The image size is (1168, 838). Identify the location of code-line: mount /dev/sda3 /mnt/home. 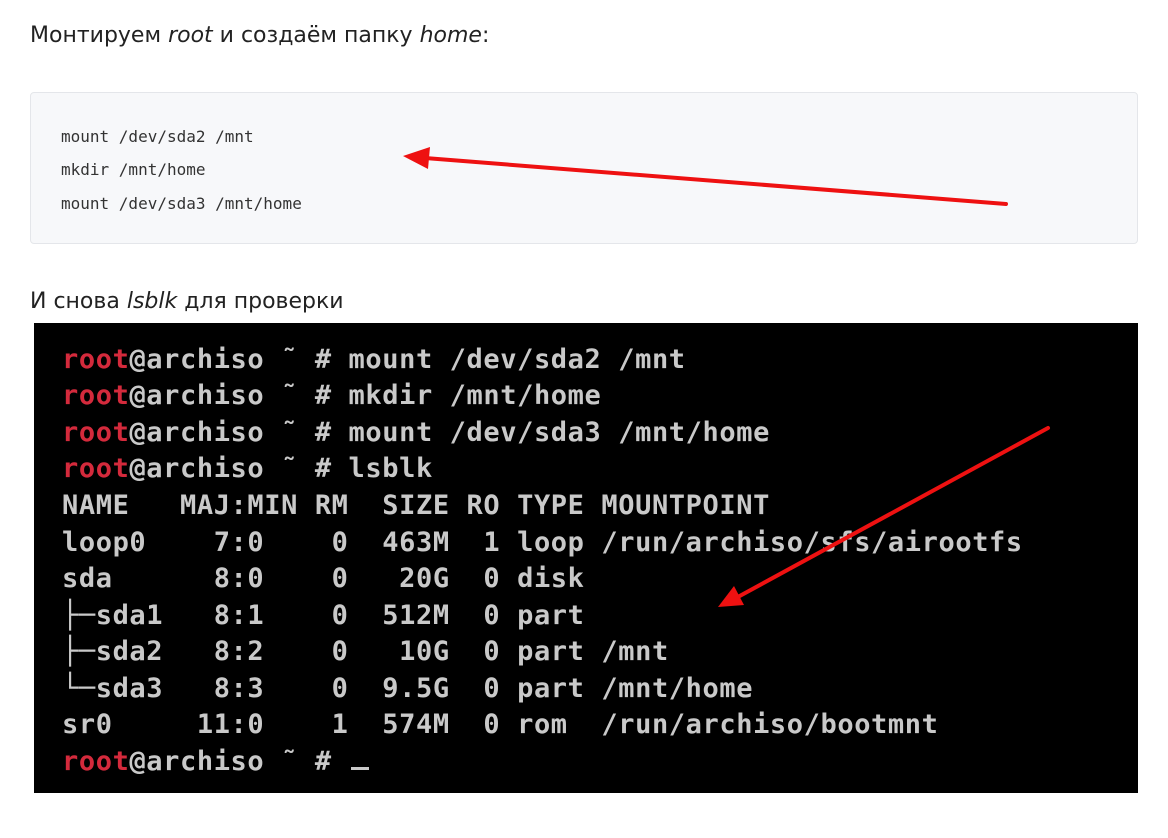
(181, 203).